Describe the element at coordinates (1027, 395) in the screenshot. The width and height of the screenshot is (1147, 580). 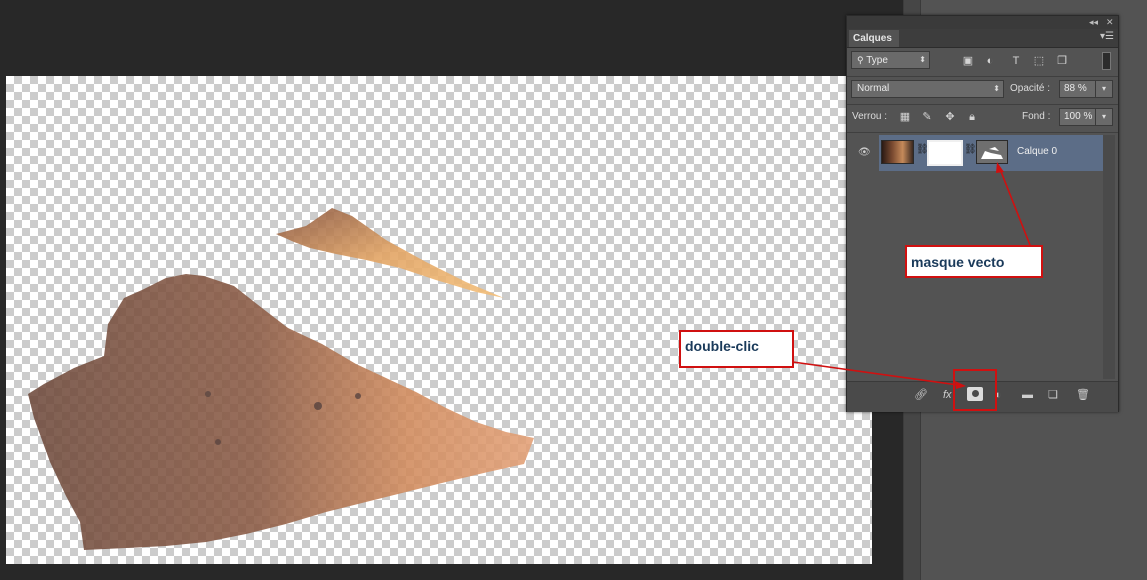
I see `group-folder-icon: ▬` at that location.